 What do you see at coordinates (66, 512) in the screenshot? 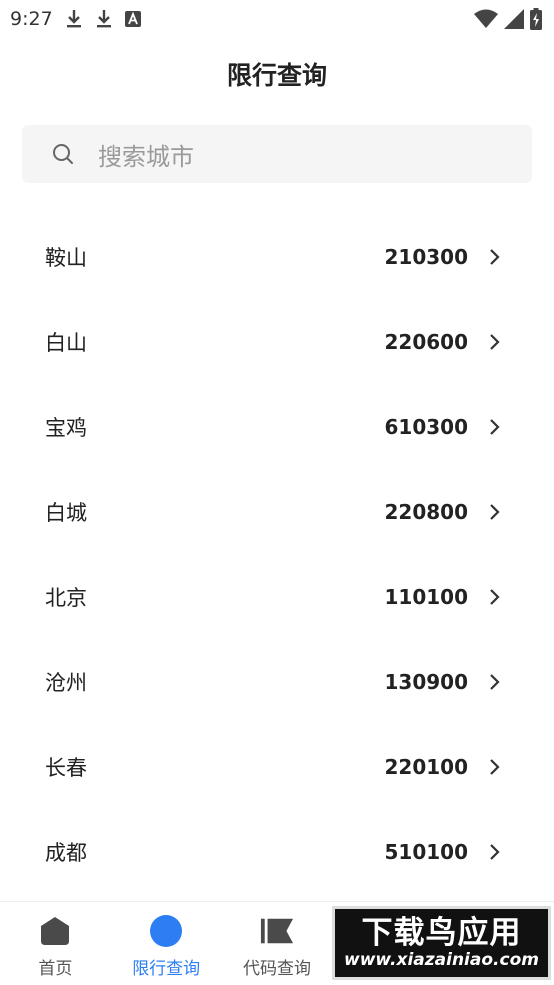
I see `city-name: 白城` at bounding box center [66, 512].